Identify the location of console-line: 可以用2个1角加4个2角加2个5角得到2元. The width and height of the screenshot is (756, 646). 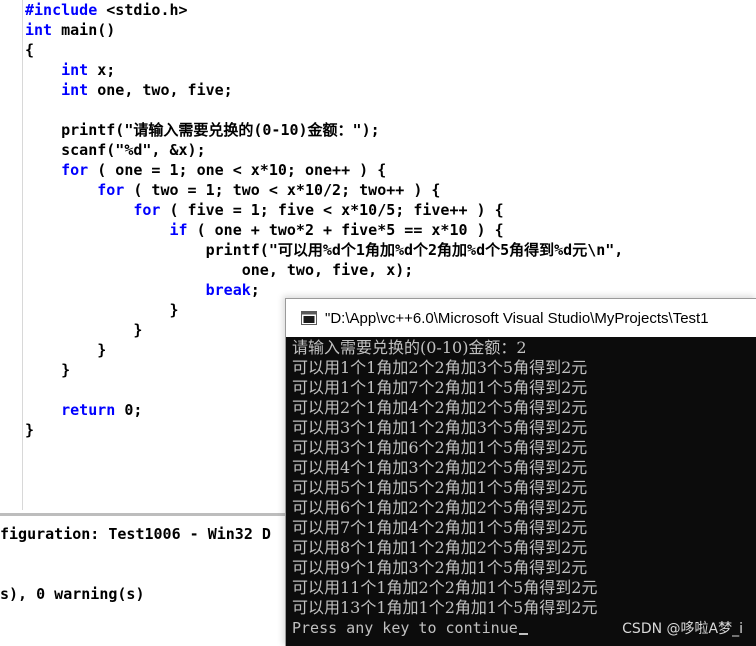
(440, 407).